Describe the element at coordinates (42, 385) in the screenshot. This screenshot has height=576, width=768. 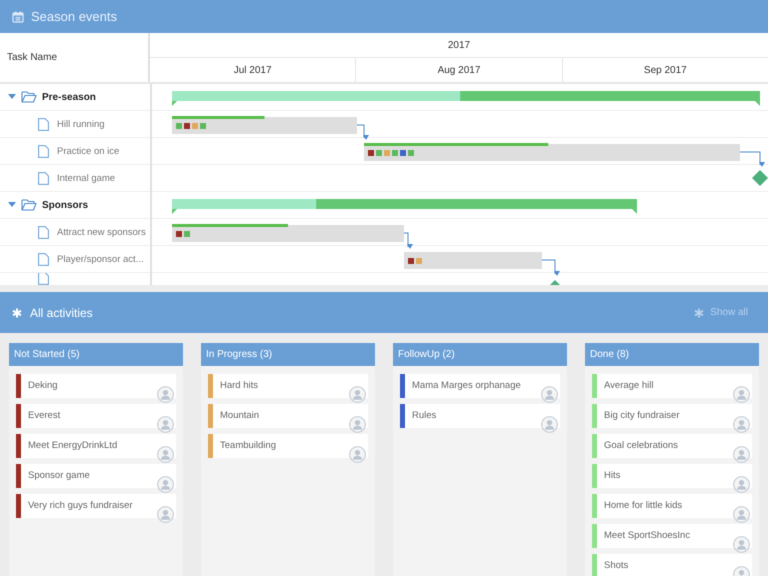
I see `card-title: Deking` at that location.